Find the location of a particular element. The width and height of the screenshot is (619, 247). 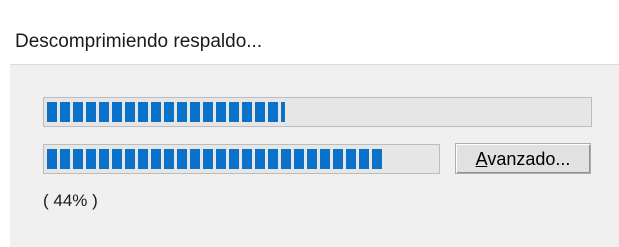

file-progress-bar is located at coordinates (241, 159).